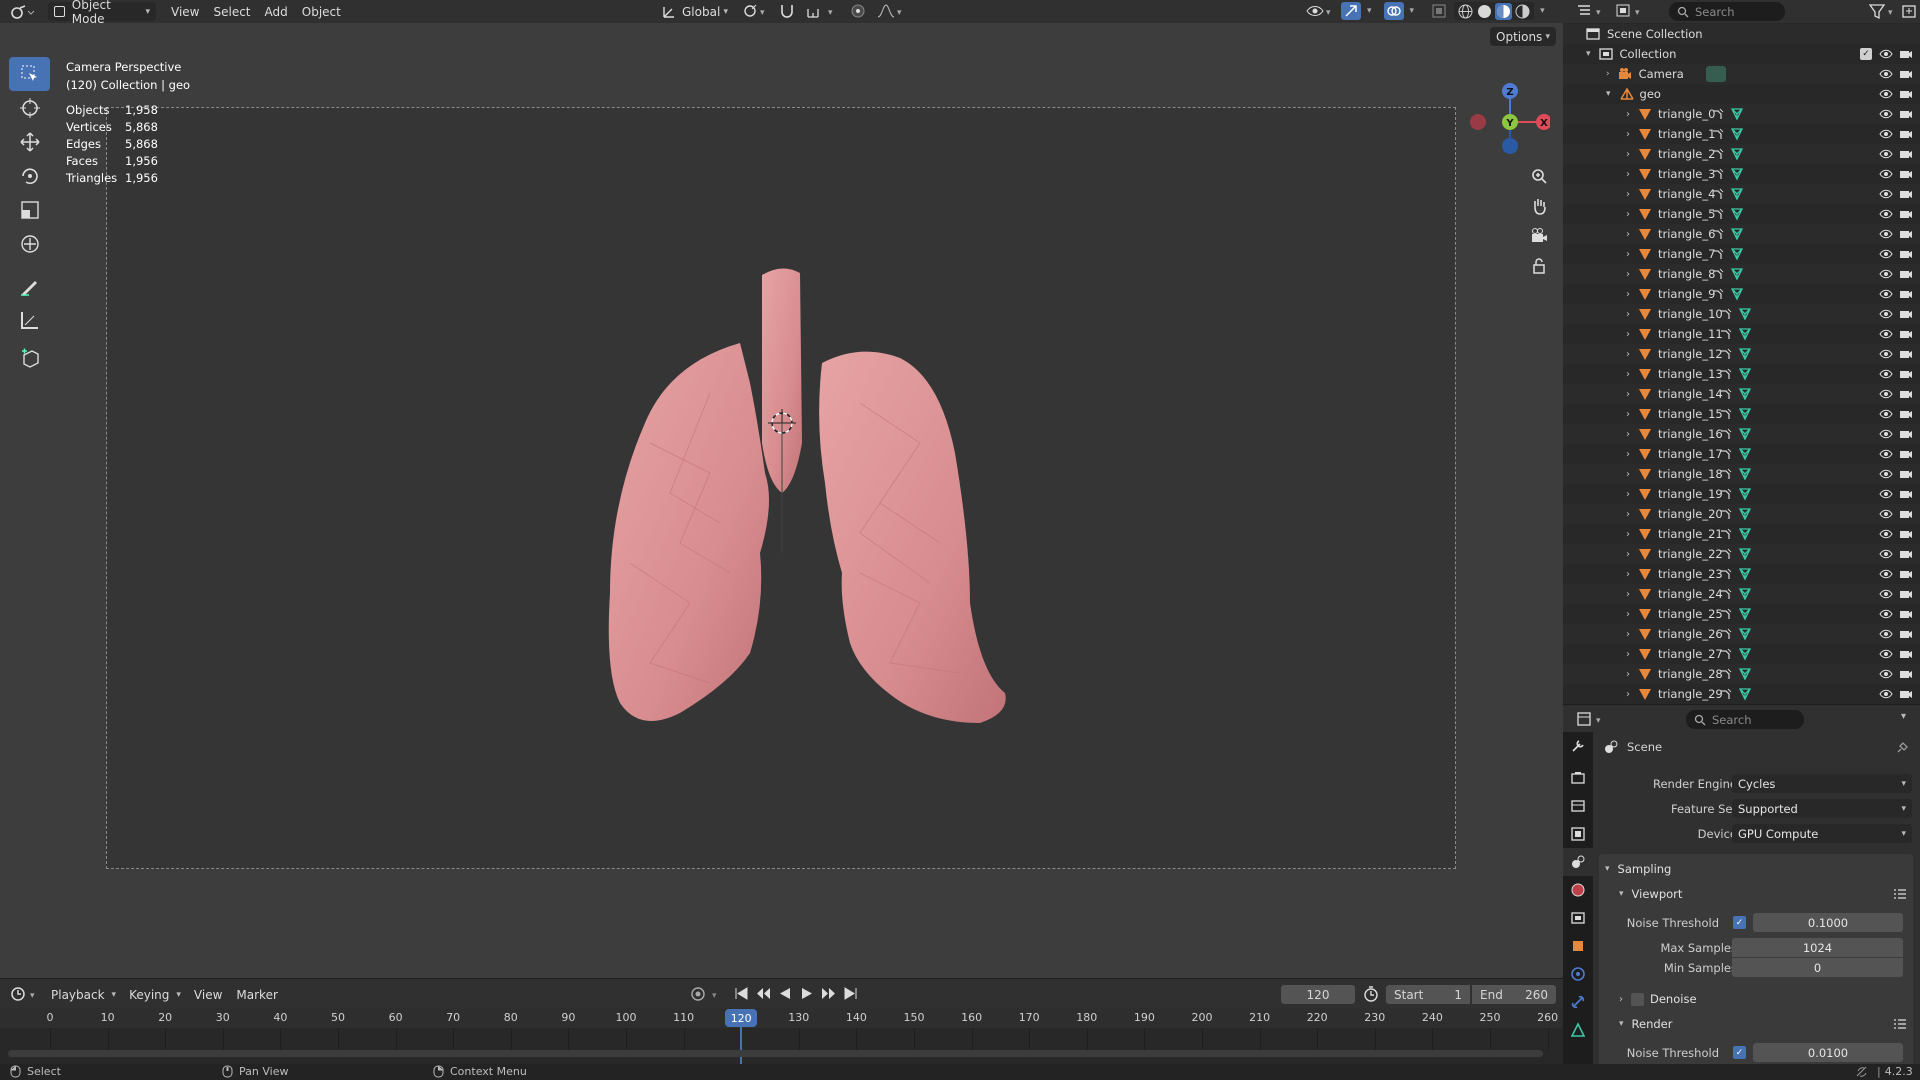 This screenshot has width=1920, height=1080. Describe the element at coordinates (29, 358) in the screenshot. I see `add-cube-tool` at that location.